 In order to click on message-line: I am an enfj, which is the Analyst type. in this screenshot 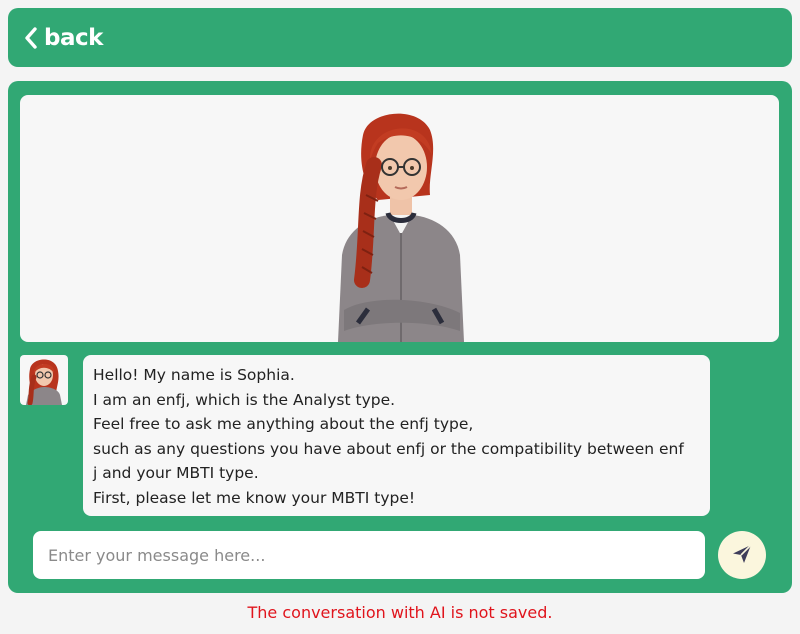, I will do `click(244, 399)`.